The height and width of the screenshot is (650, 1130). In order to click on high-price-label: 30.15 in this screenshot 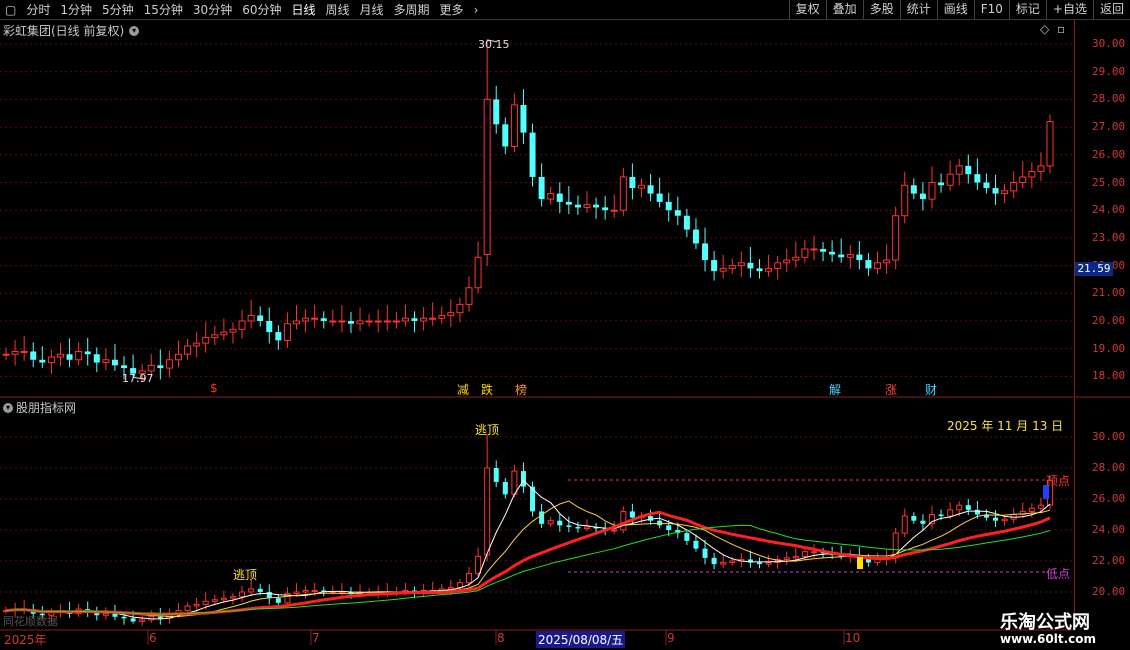, I will do `click(494, 44)`.